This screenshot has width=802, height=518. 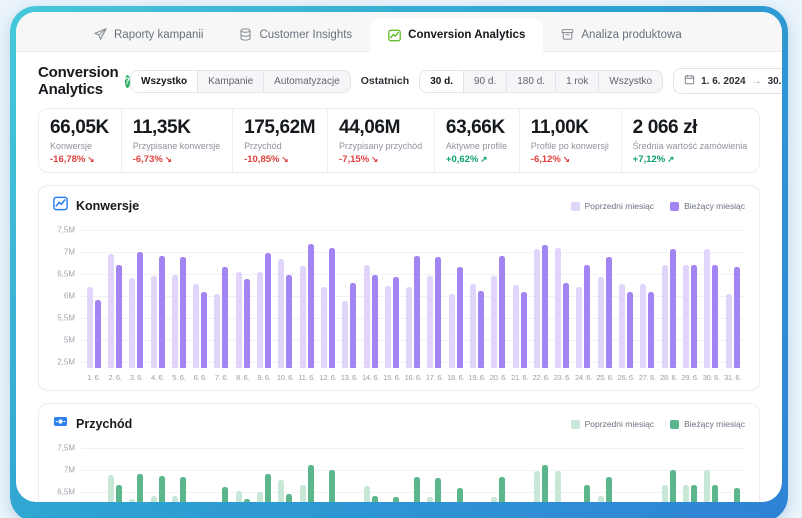 What do you see at coordinates (231, 81) in the screenshot?
I see `type-option-kampanie: Kampanie` at bounding box center [231, 81].